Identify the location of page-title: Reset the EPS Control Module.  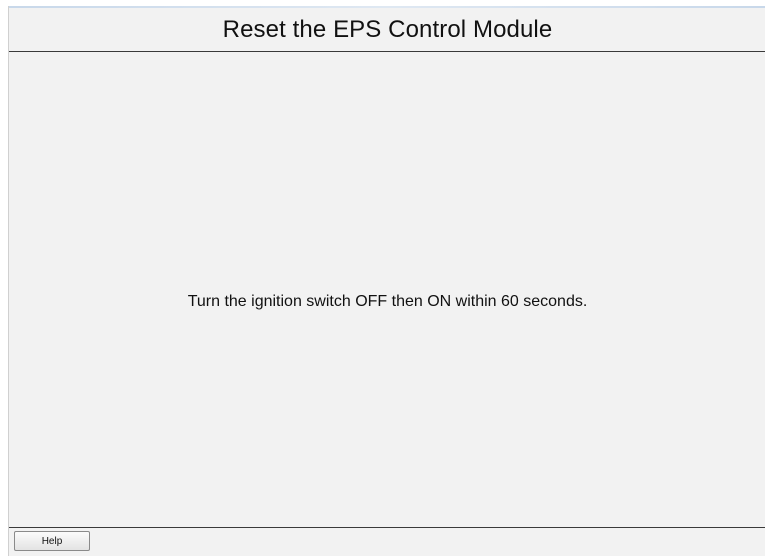
(387, 29).